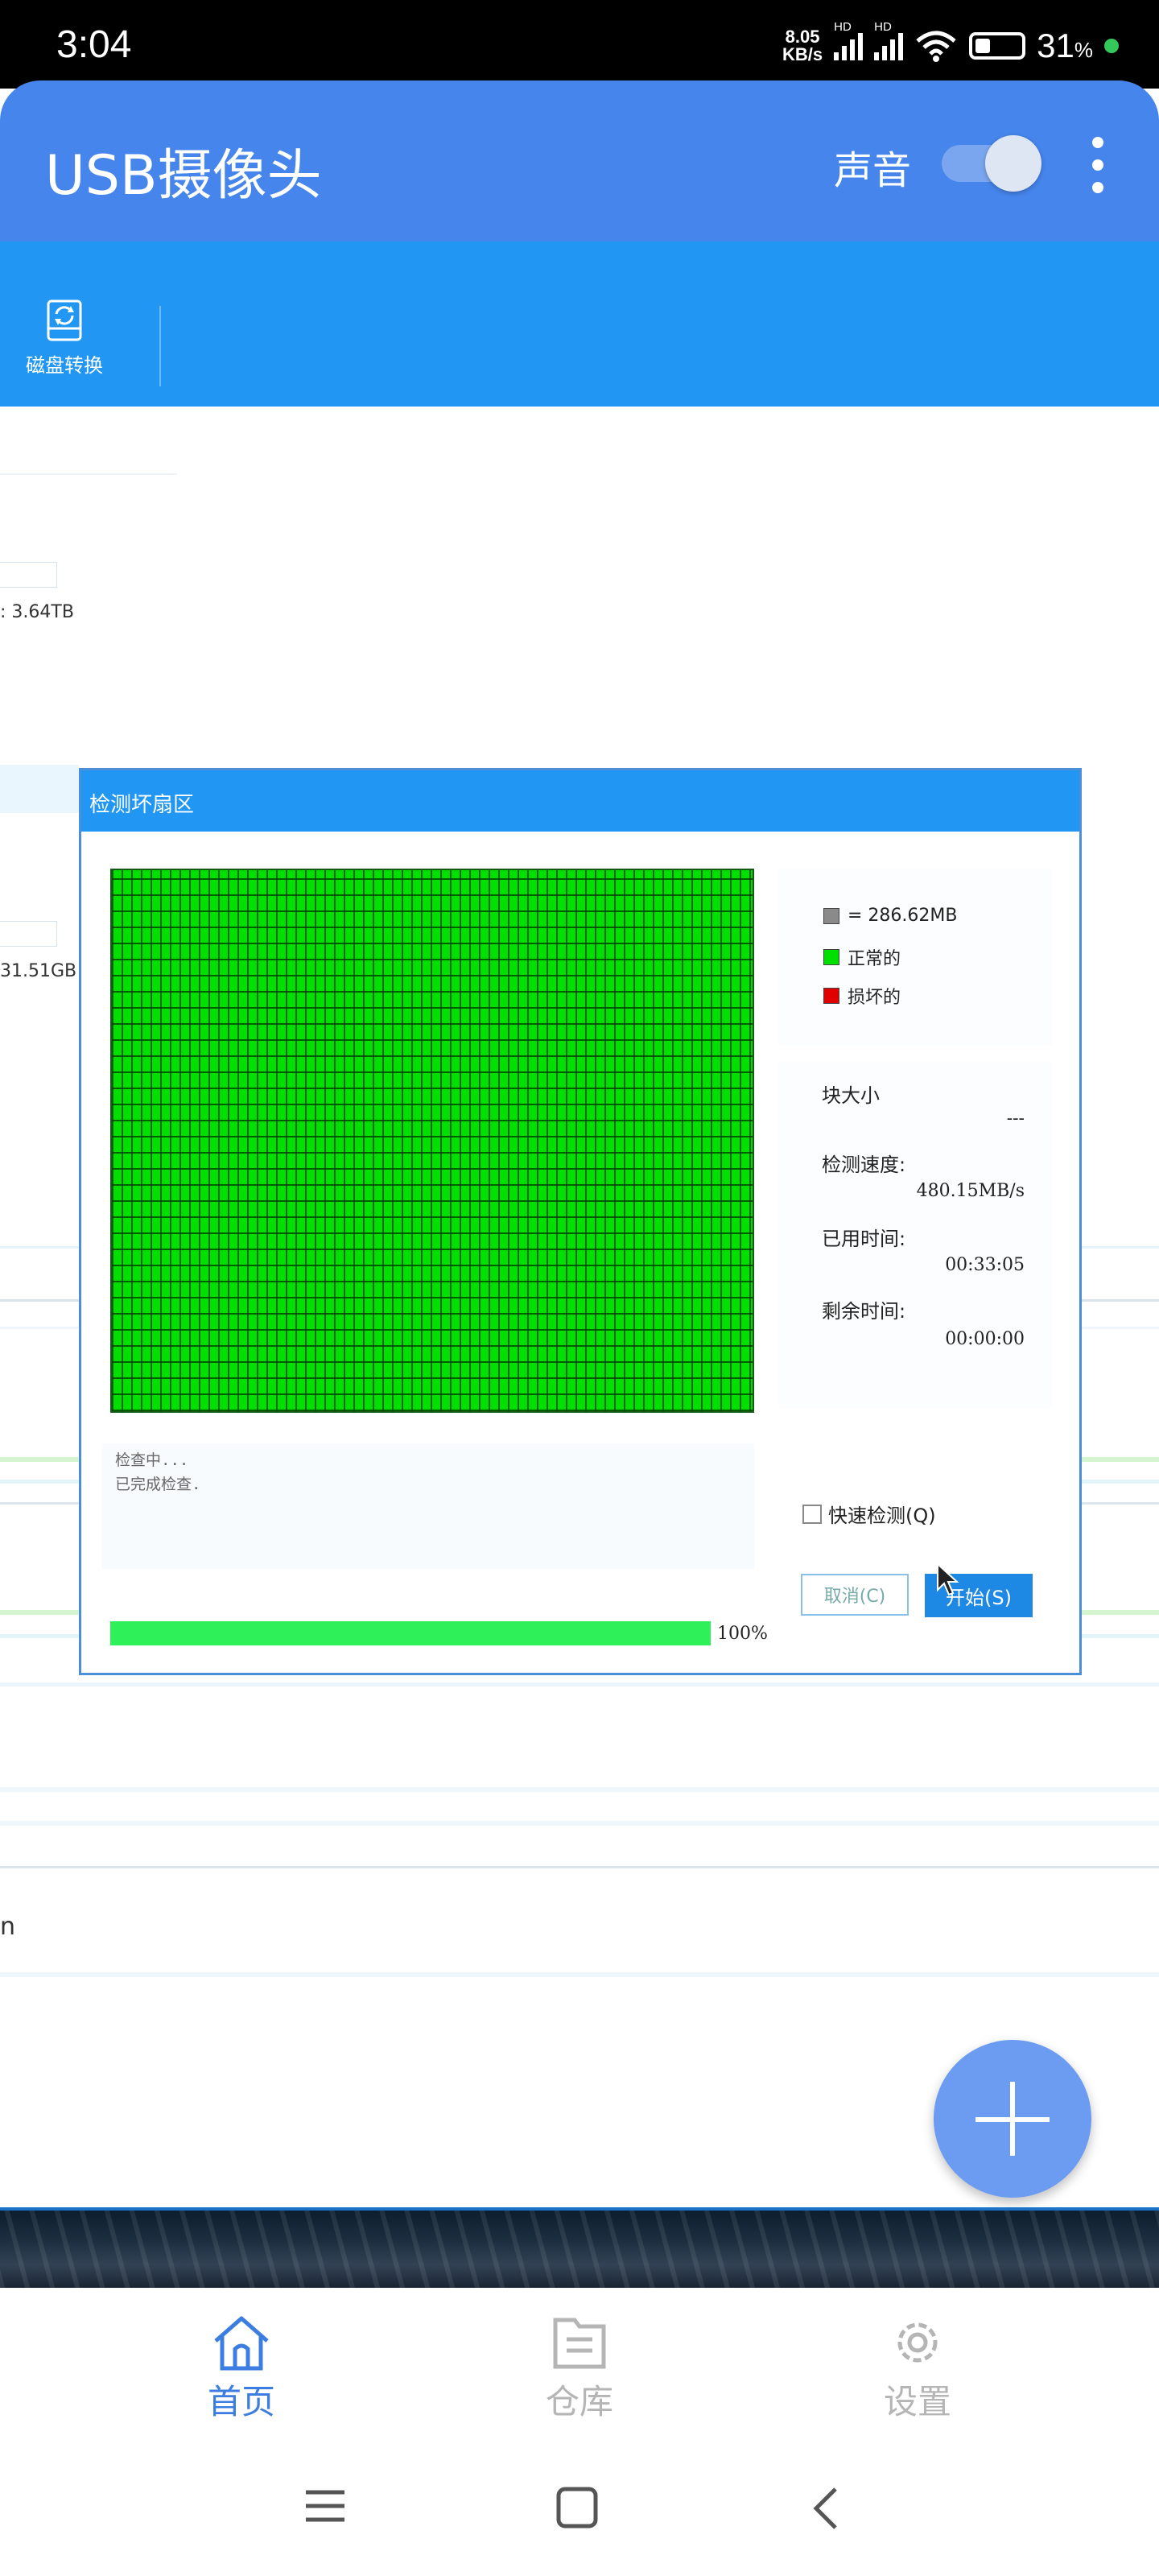  Describe the element at coordinates (241, 2401) in the screenshot. I see `nav-label-home: 首页` at that location.